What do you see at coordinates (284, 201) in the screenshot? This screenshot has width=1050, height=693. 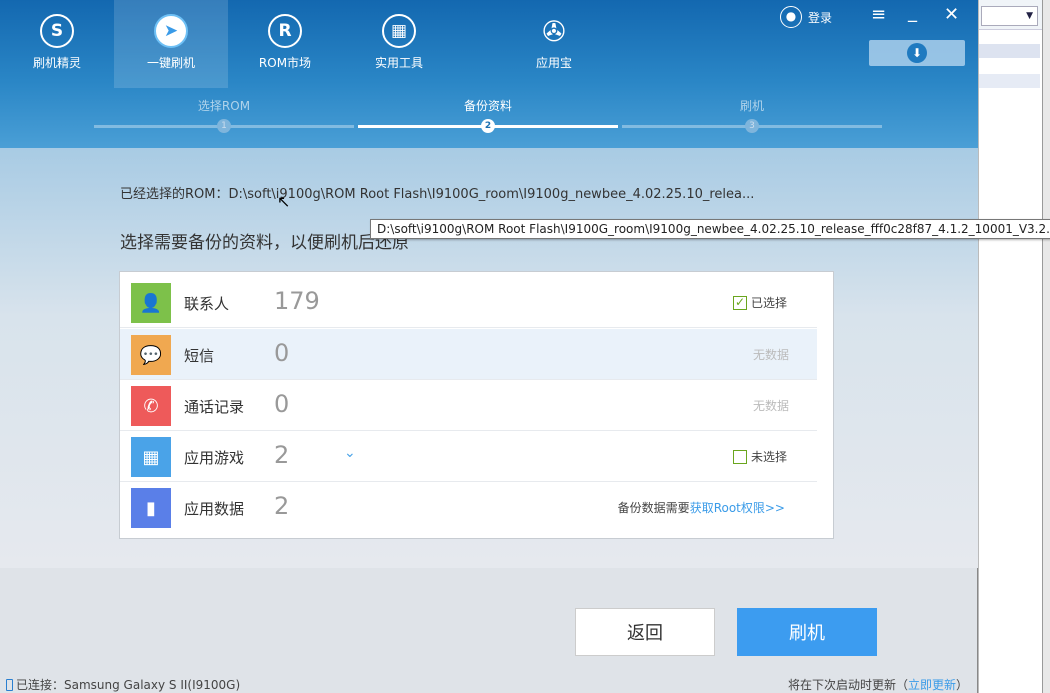 I see `mouse-cursor: ↖` at bounding box center [284, 201].